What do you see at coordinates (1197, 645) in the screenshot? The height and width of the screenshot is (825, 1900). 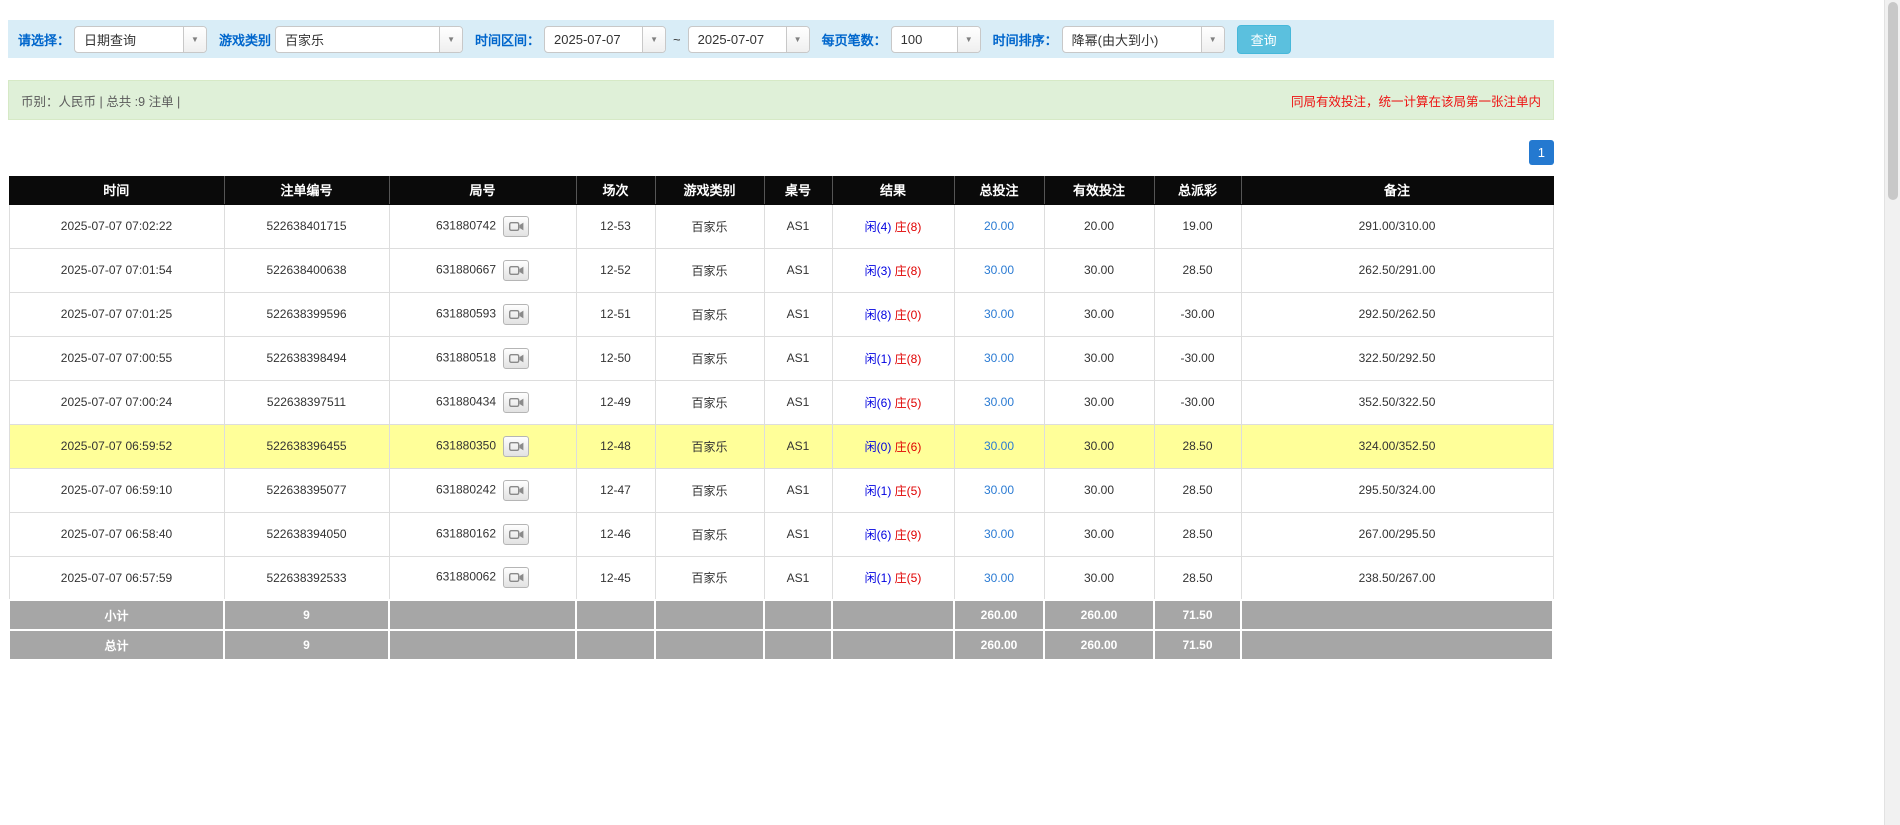 I see `grand-total-payout-cell: 71.50` at bounding box center [1197, 645].